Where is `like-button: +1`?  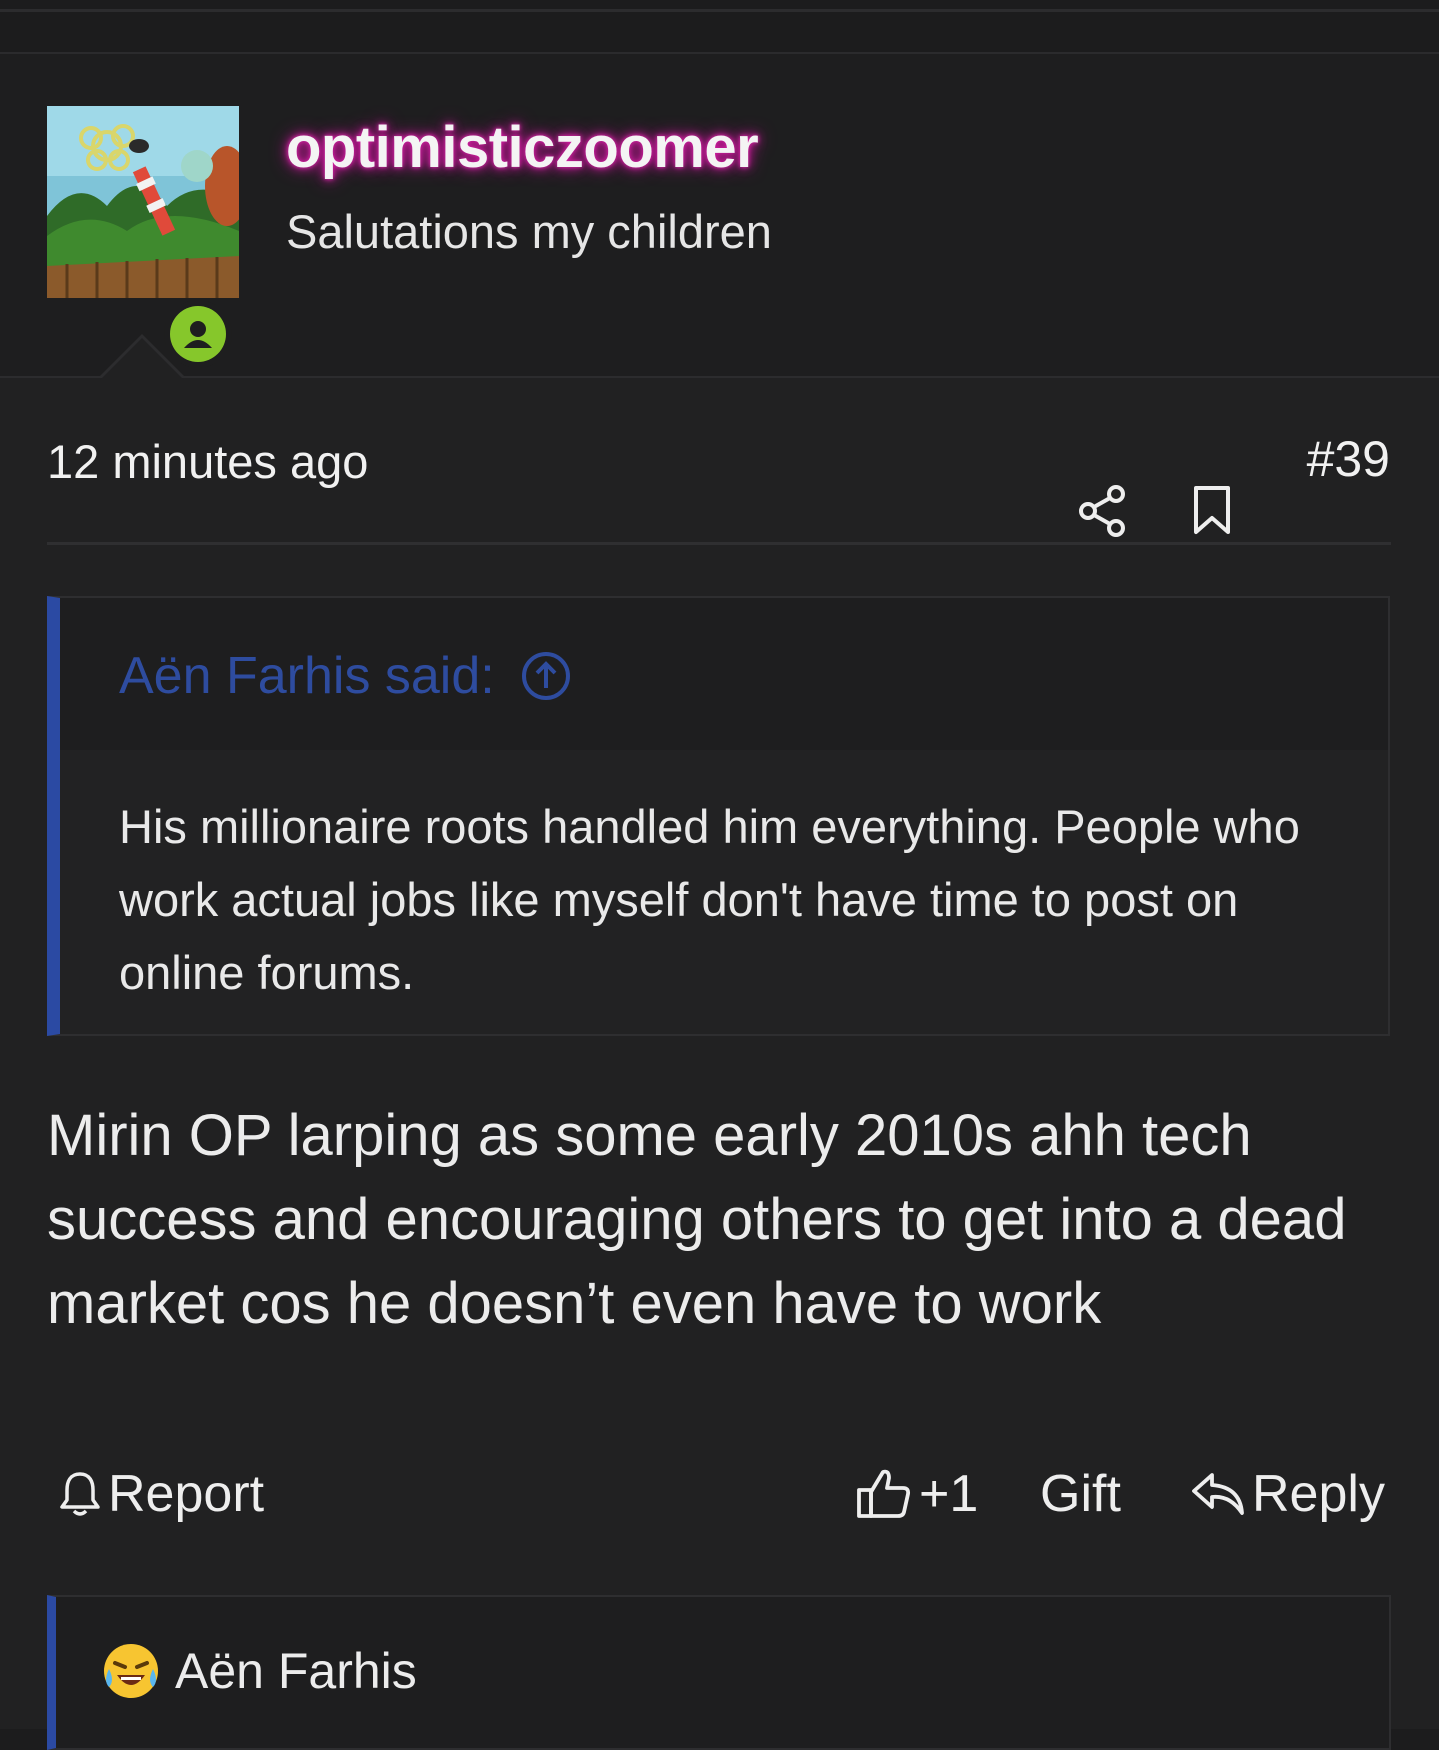 like-button: +1 is located at coordinates (916, 1494).